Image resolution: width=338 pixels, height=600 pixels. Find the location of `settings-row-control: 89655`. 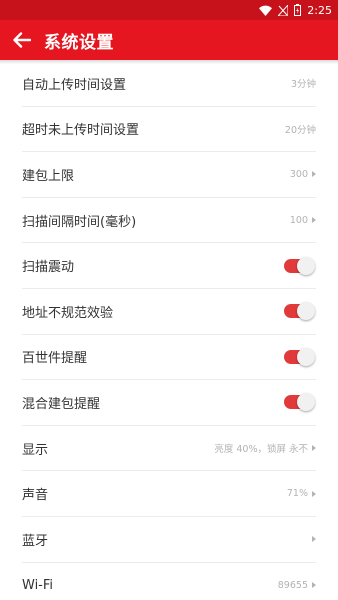

settings-row-control: 89655 is located at coordinates (297, 585).